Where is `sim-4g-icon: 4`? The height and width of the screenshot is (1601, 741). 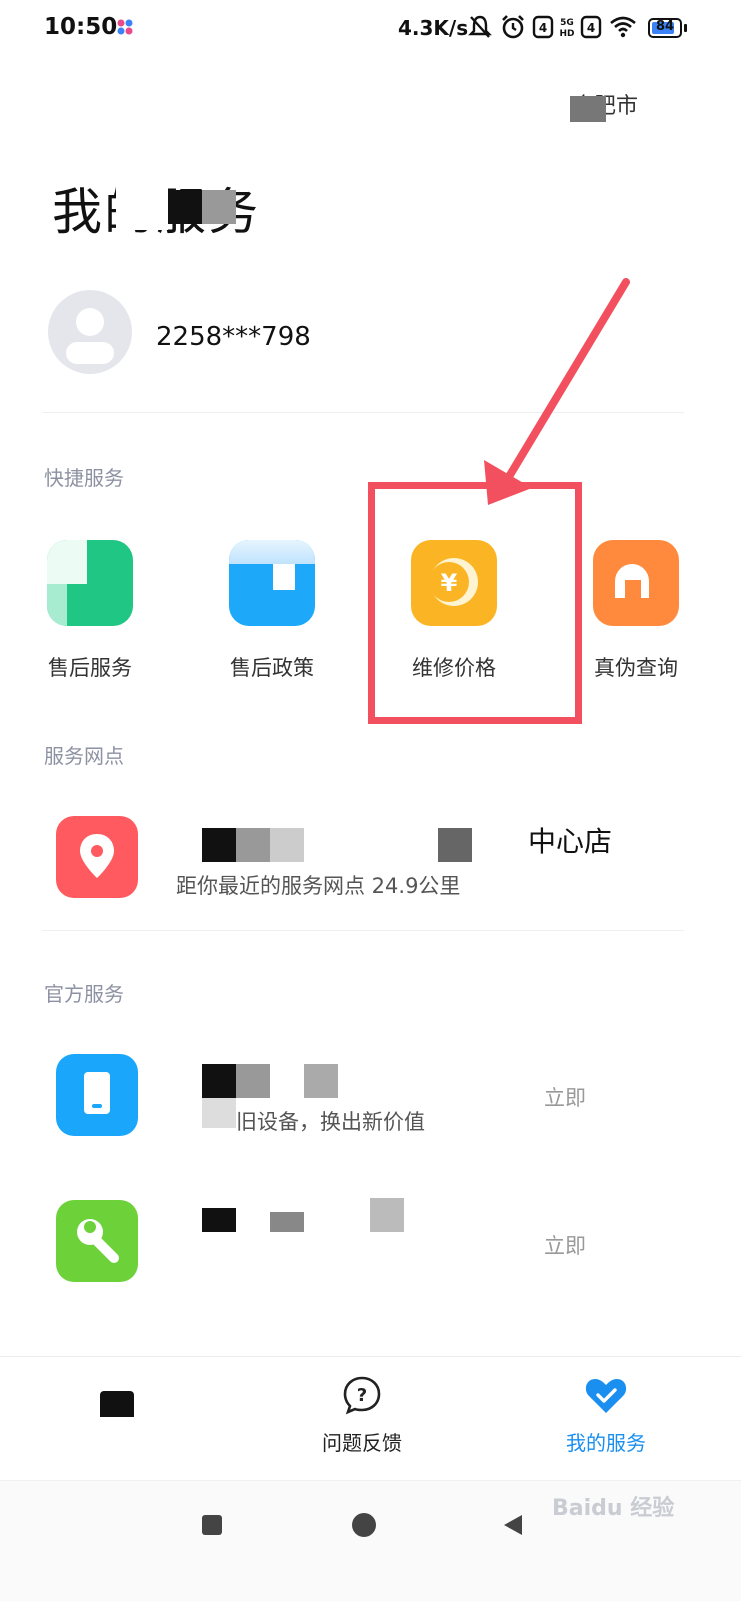
sim-4g-icon: 4 is located at coordinates (543, 27).